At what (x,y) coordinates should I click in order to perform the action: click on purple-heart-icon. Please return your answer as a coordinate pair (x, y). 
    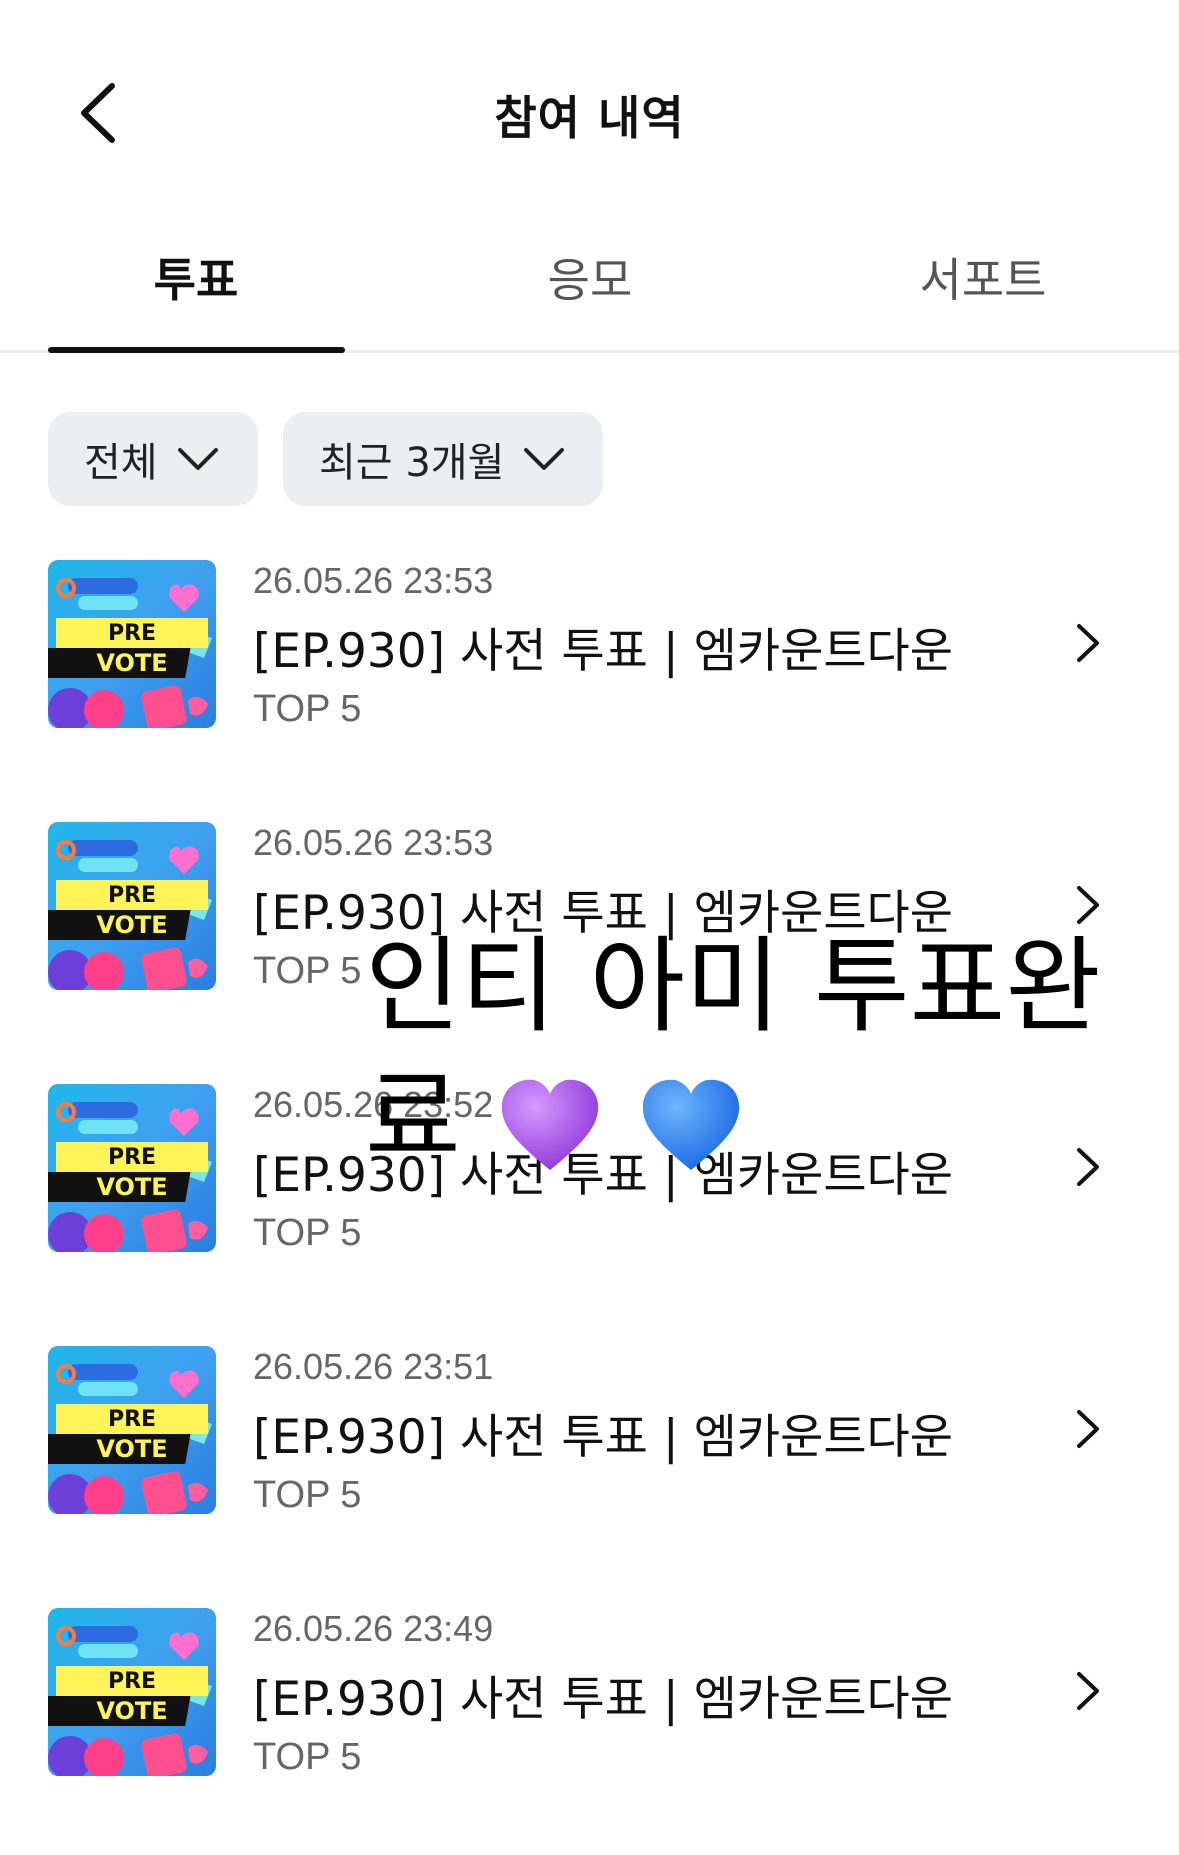
    Looking at the image, I should click on (549, 1124).